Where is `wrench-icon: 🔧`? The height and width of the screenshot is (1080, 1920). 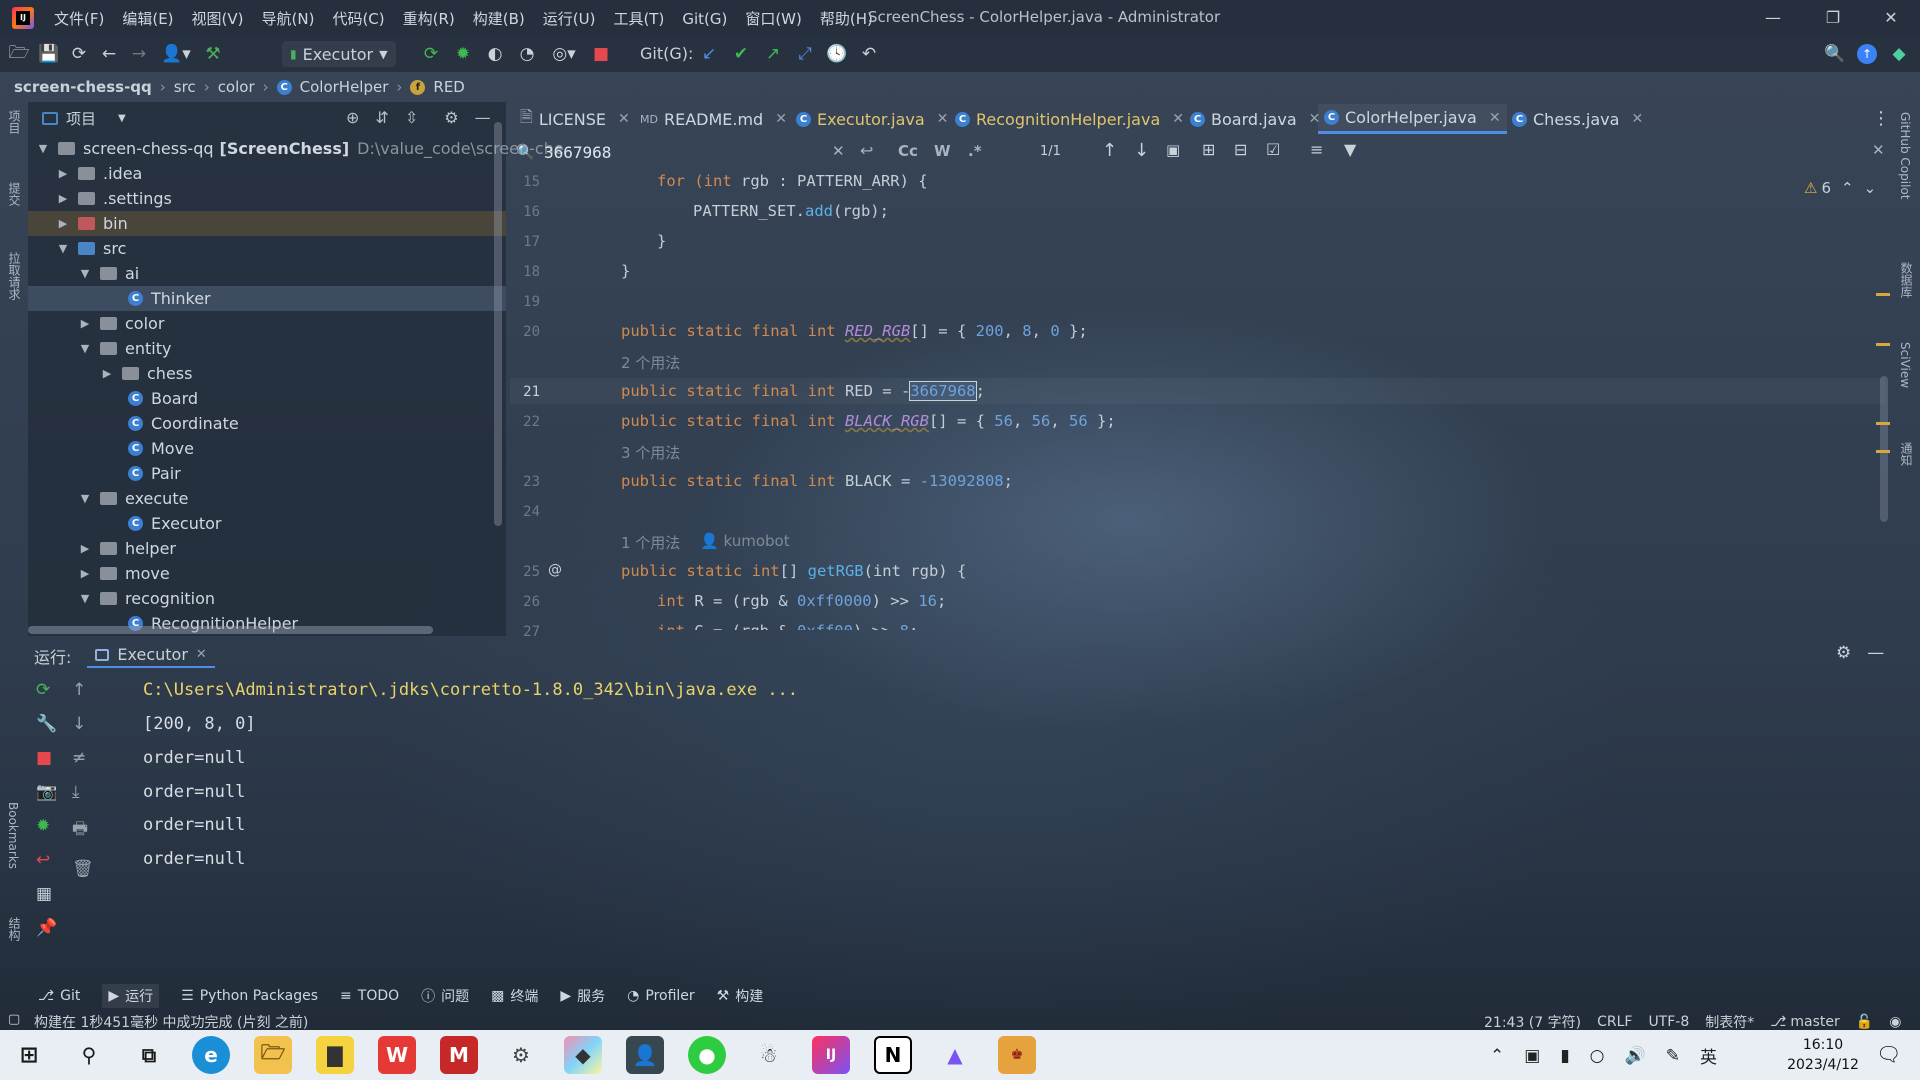 wrench-icon: 🔧 is located at coordinates (46, 724).